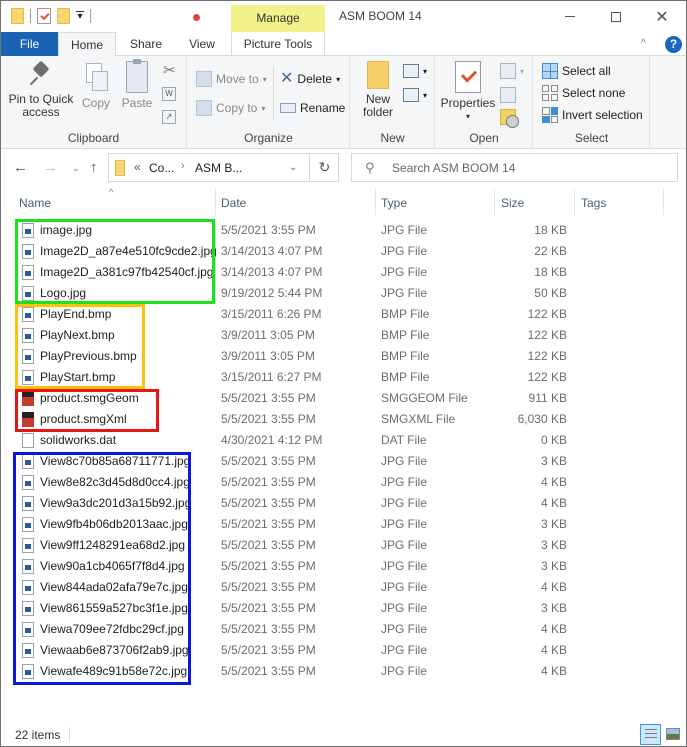  I want to click on edit-button, so click(508, 95).